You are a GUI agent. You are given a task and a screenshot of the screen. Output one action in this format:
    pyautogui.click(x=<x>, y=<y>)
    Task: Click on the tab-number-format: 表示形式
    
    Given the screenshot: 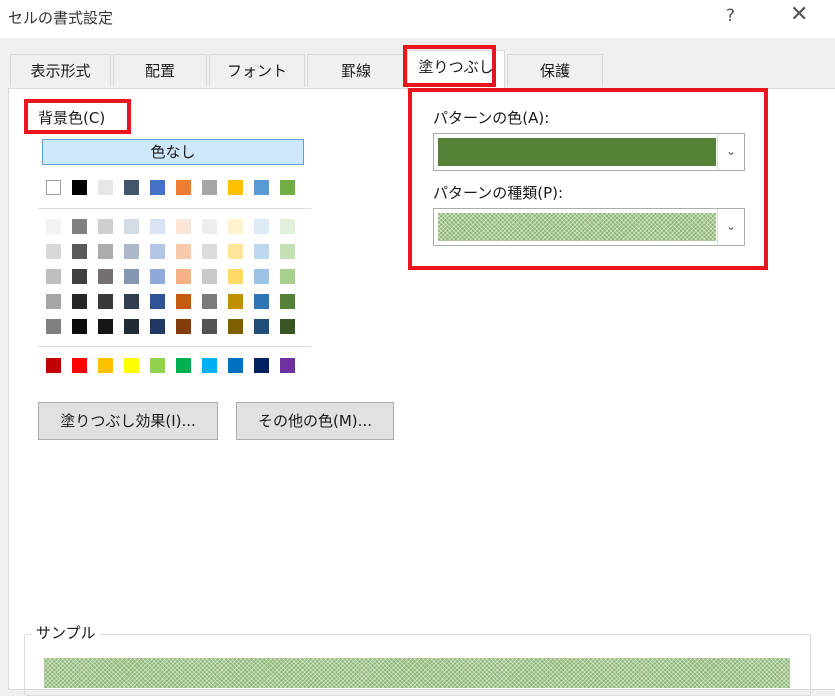 What is the action you would take?
    pyautogui.click(x=60, y=70)
    